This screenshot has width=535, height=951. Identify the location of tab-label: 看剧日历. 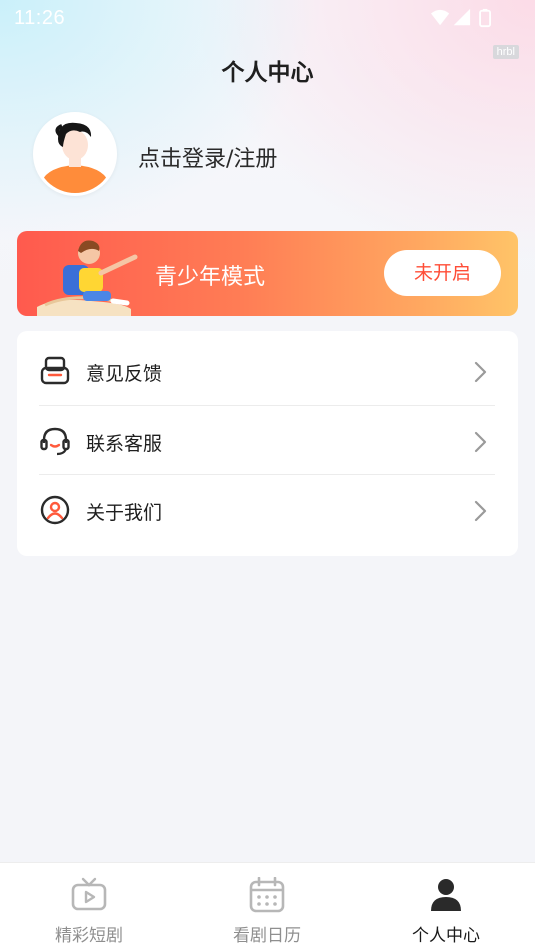
(267, 936).